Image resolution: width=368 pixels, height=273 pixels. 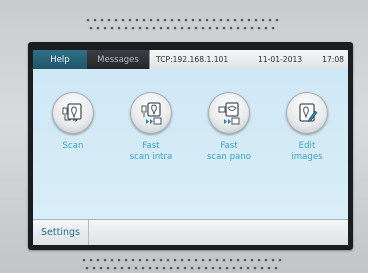 What do you see at coordinates (248, 59) in the screenshot?
I see `status-bar: TCP:192.168.1.101 11-01-2013 17:08` at bounding box center [248, 59].